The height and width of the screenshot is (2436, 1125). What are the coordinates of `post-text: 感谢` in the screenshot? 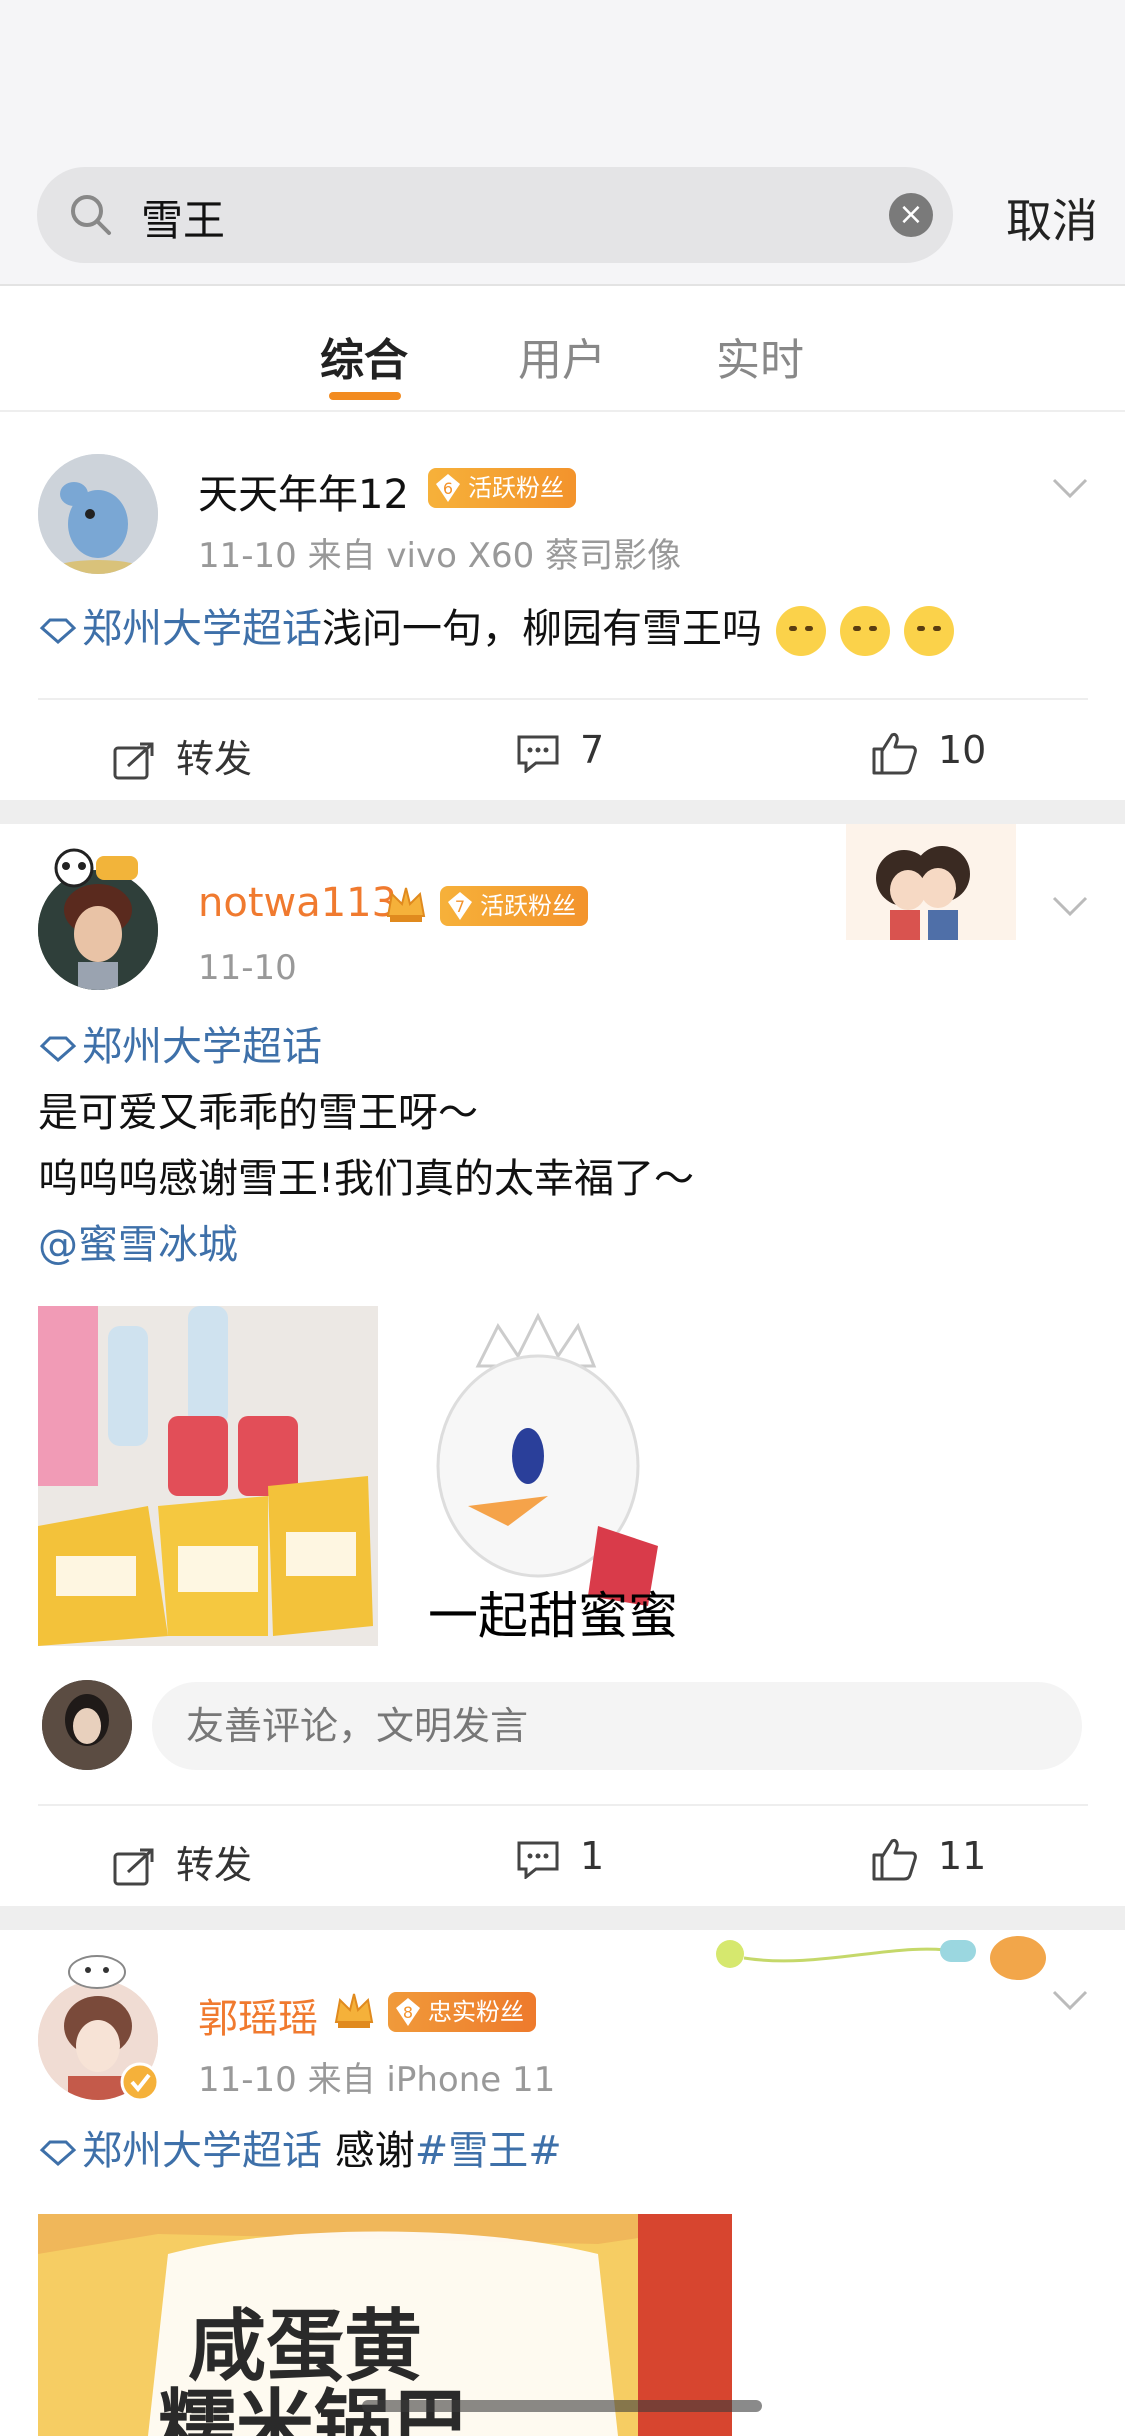 It's located at (368, 2151).